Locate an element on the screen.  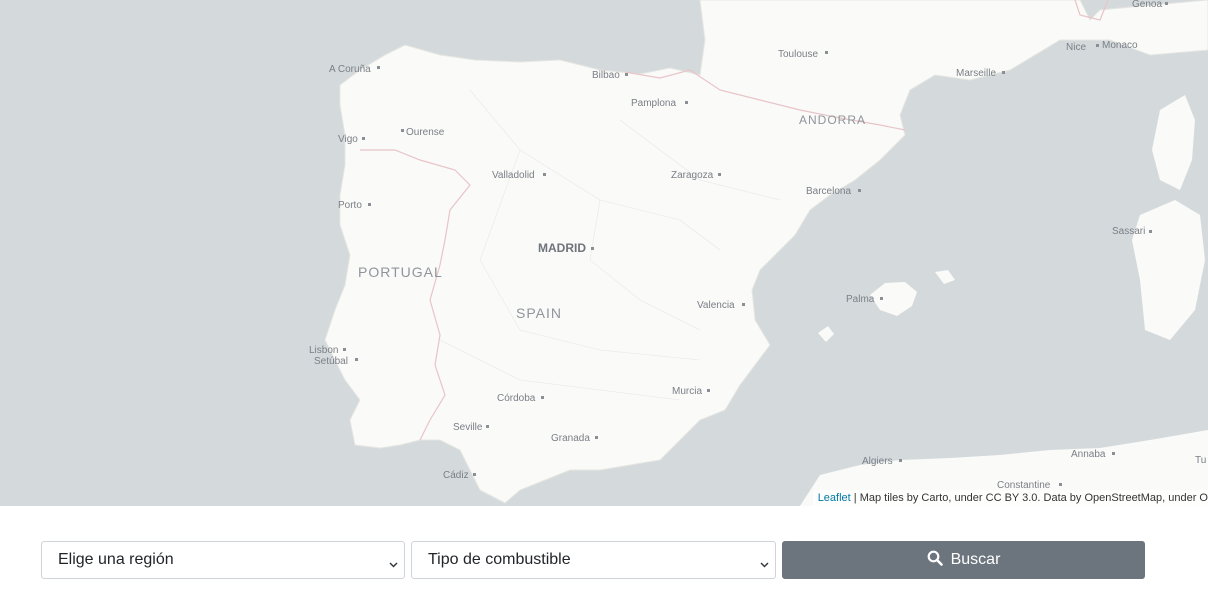
country-label-portugal: PORTUGAL is located at coordinates (400, 272).